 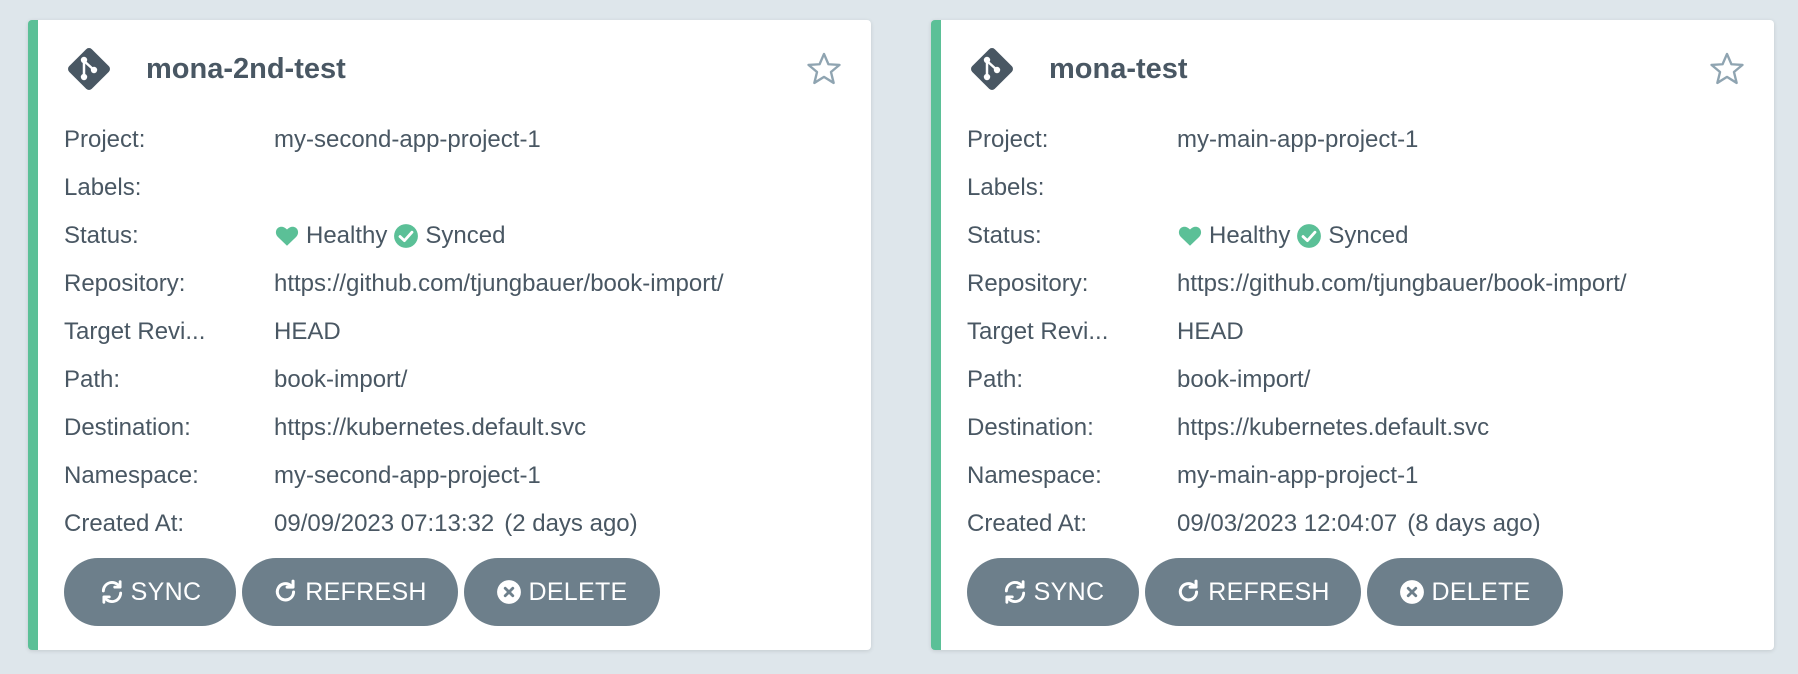 I want to click on namespace-row: Namespace: my-second-app-project-1, so click(x=457, y=476).